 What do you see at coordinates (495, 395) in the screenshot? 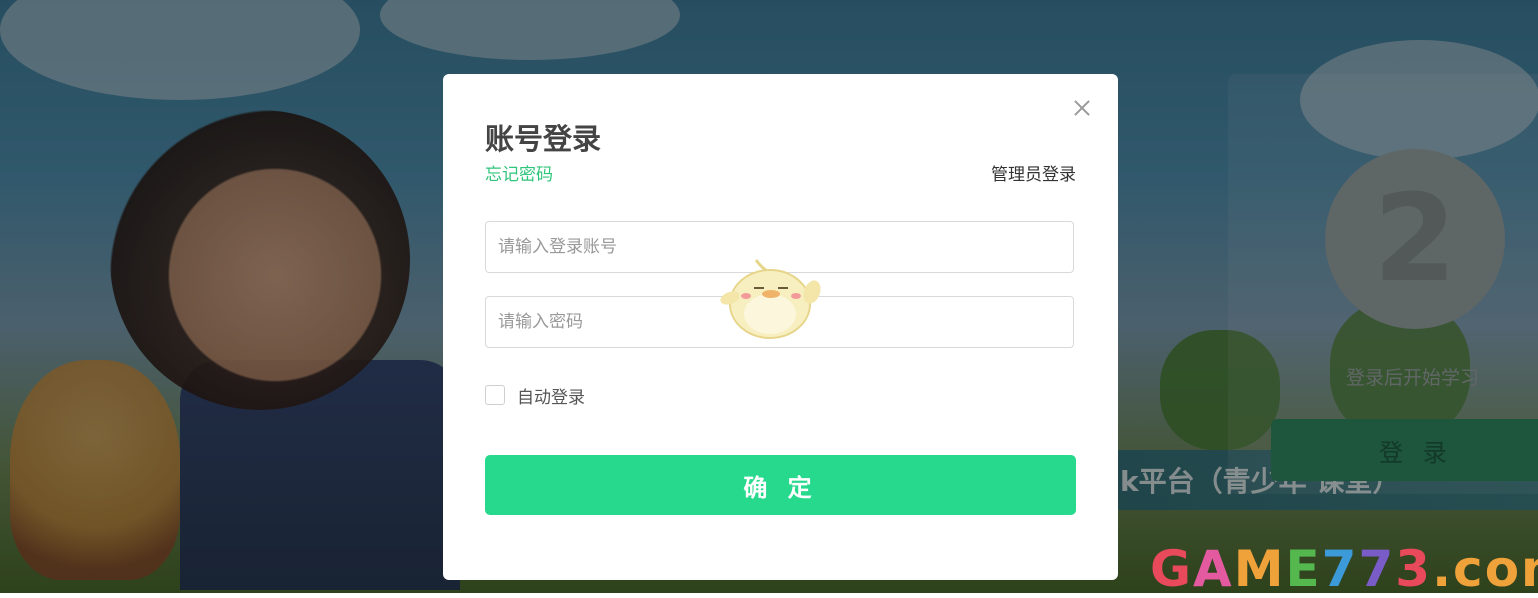
I see `auto-login-checkbox` at bounding box center [495, 395].